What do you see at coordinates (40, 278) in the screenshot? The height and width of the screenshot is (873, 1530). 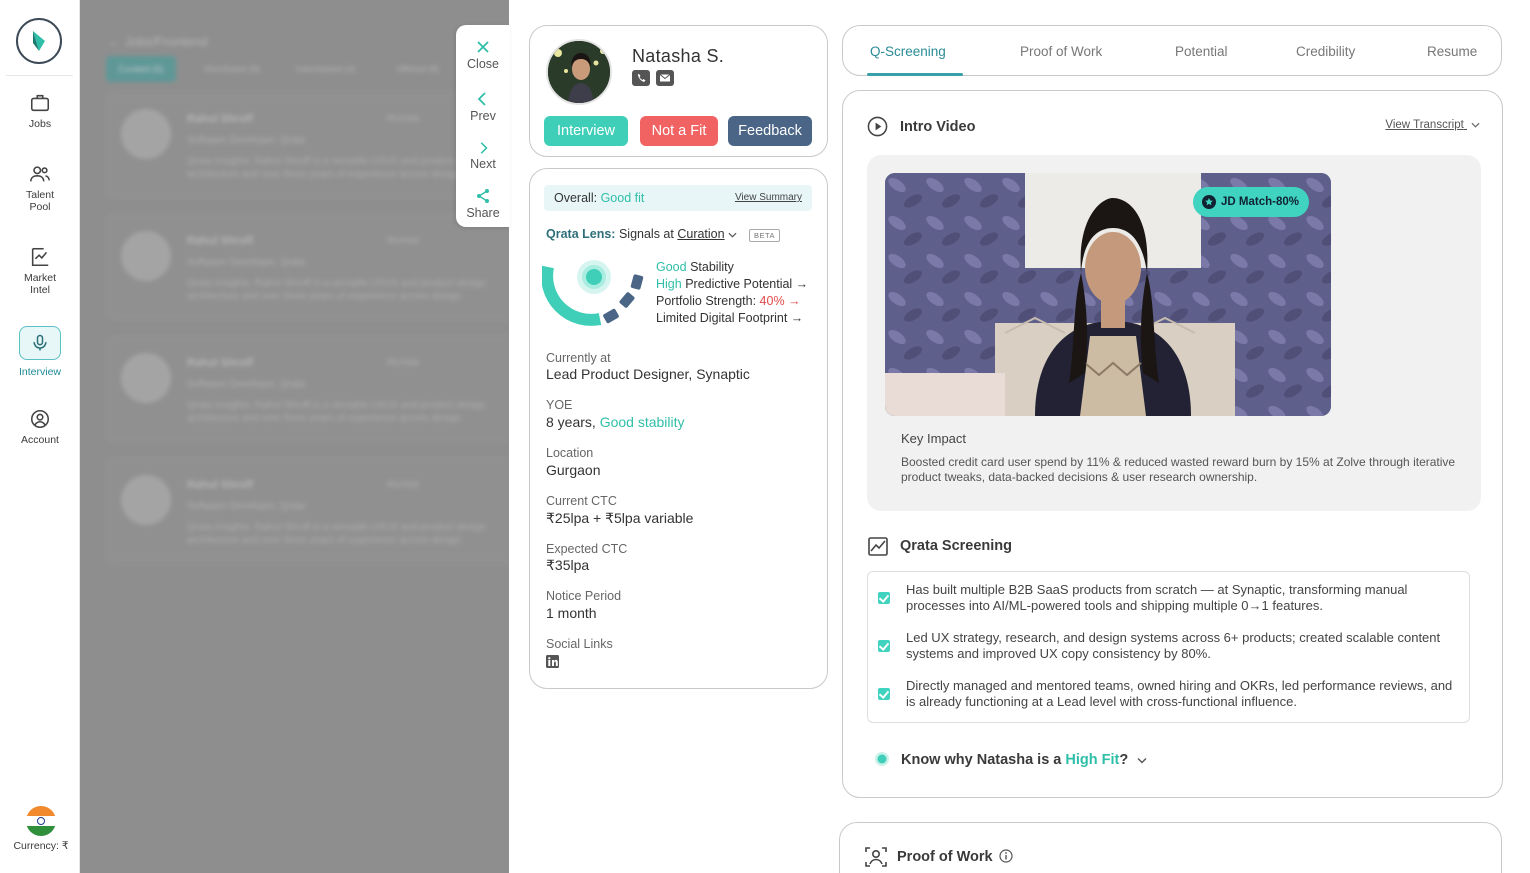 I see `nav-label-market: Market` at bounding box center [40, 278].